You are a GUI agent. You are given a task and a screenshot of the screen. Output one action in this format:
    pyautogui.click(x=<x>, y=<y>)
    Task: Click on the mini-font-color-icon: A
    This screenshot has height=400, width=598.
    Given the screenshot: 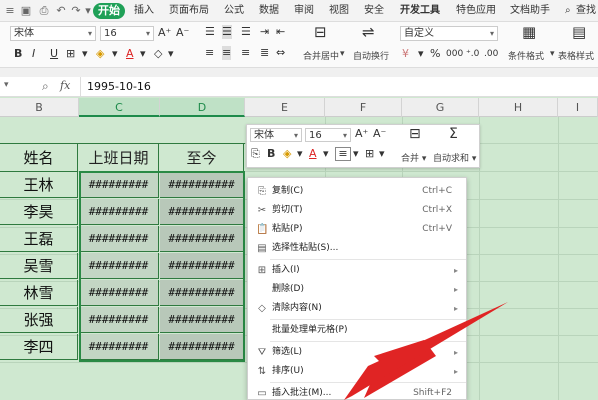 What is the action you would take?
    pyautogui.click(x=313, y=154)
    